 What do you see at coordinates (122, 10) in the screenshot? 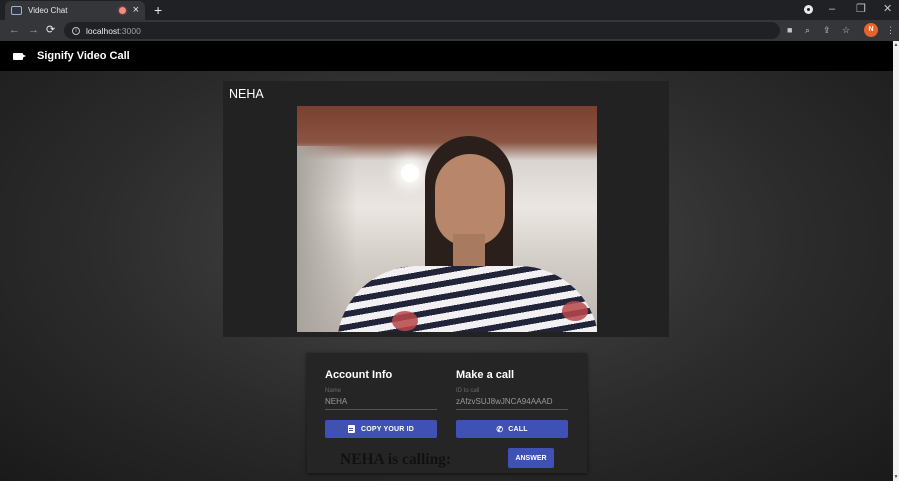
I see `recording-indicator-icon` at bounding box center [122, 10].